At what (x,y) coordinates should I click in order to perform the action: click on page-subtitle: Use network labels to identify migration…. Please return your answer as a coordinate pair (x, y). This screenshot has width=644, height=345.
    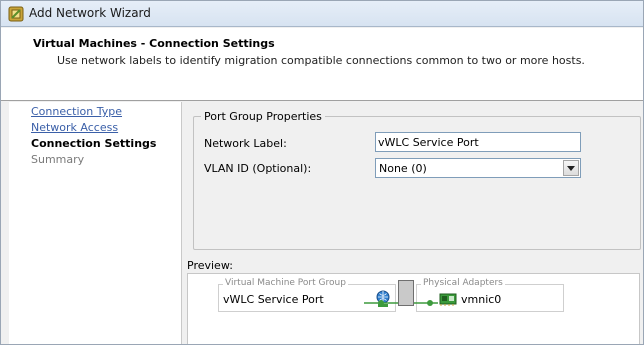
    Looking at the image, I should click on (321, 60).